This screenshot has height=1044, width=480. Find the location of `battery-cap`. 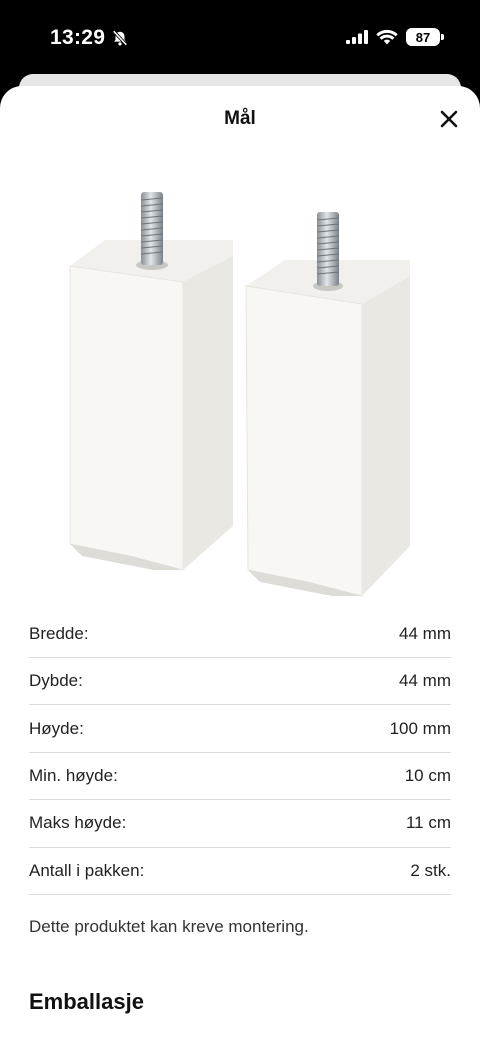

battery-cap is located at coordinates (442, 37).